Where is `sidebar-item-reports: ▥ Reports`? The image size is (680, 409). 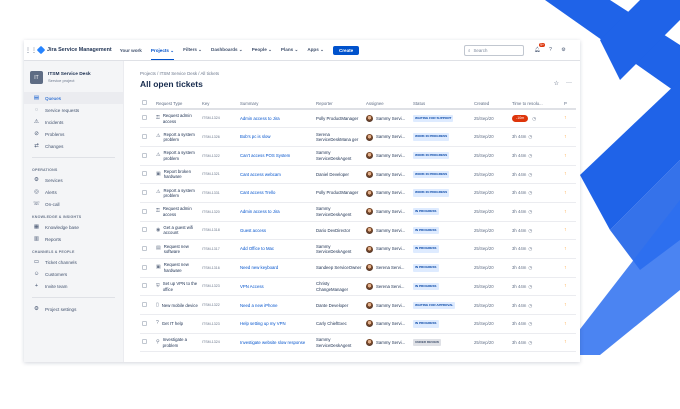
sidebar-item-reports: ▥ Reports is located at coordinates (73, 239).